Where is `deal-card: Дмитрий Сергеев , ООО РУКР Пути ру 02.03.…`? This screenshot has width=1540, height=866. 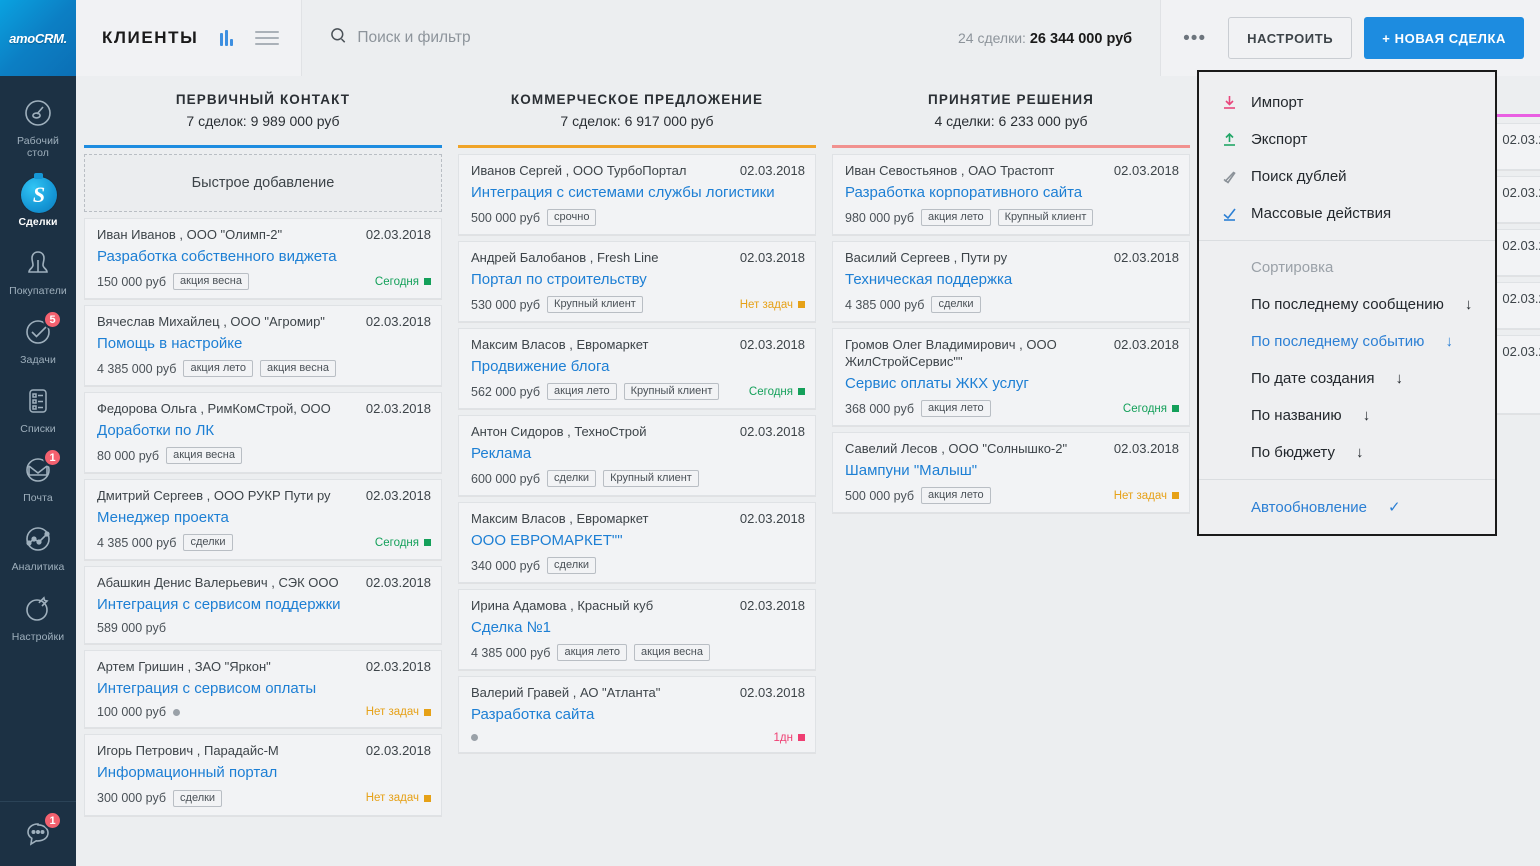
deal-card: Дмитрий Сергеев , ООО РУКР Пути ру 02.03.… is located at coordinates (263, 520).